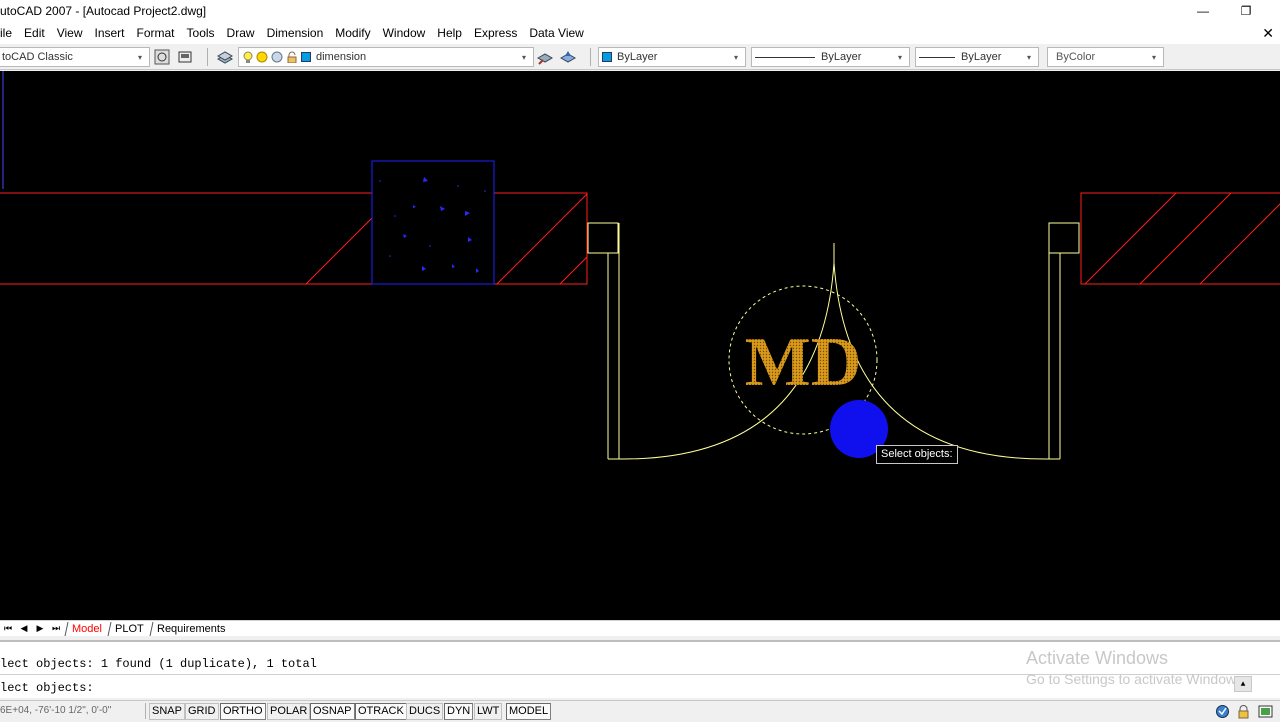 The image size is (1280, 722). Describe the element at coordinates (495, 33) in the screenshot. I see `menu-express: Express` at that location.